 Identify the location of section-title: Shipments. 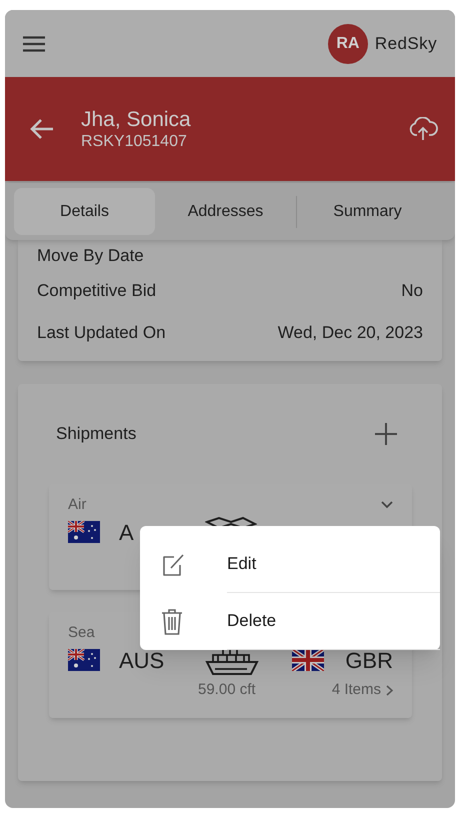
(96, 434).